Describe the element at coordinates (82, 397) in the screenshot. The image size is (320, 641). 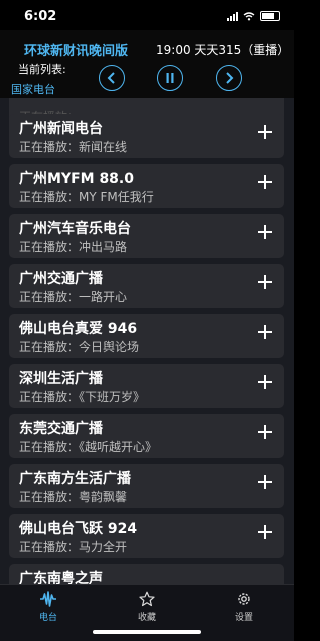
I see `station-now-playing: 正在播放：《下班万岁》` at that location.